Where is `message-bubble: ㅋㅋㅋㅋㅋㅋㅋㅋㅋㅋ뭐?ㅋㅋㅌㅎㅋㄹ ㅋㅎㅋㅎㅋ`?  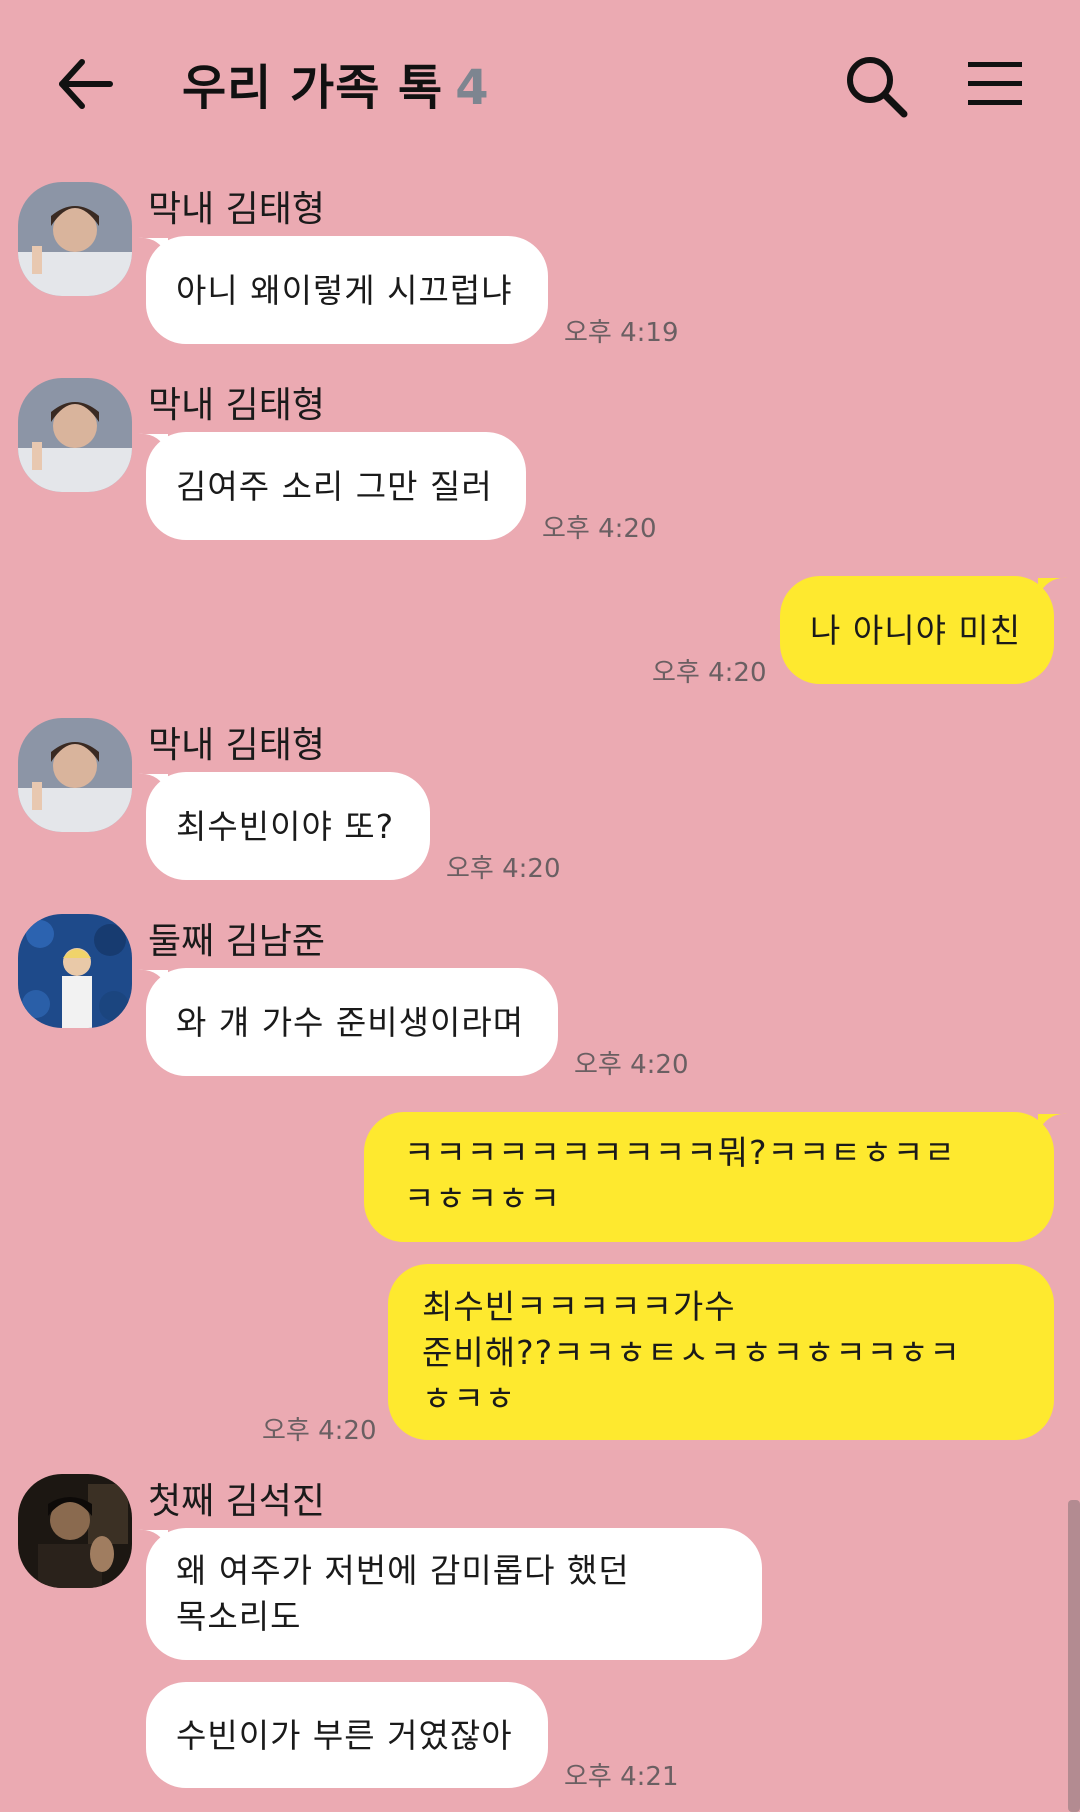
message-bubble: ㅋㅋㅋㅋㅋㅋㅋㅋㅋㅋ뭐?ㅋㅋㅌㅎㅋㄹ ㅋㅎㅋㅎㅋ is located at coordinates (709, 1177).